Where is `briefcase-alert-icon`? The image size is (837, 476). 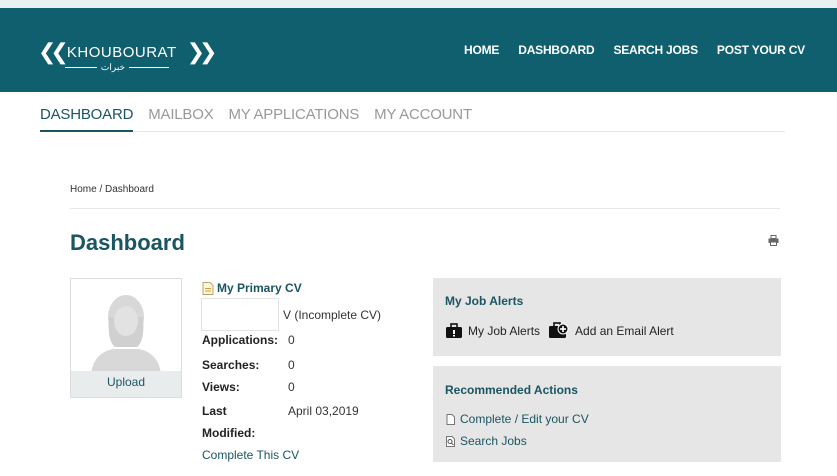
briefcase-alert-icon is located at coordinates (454, 330).